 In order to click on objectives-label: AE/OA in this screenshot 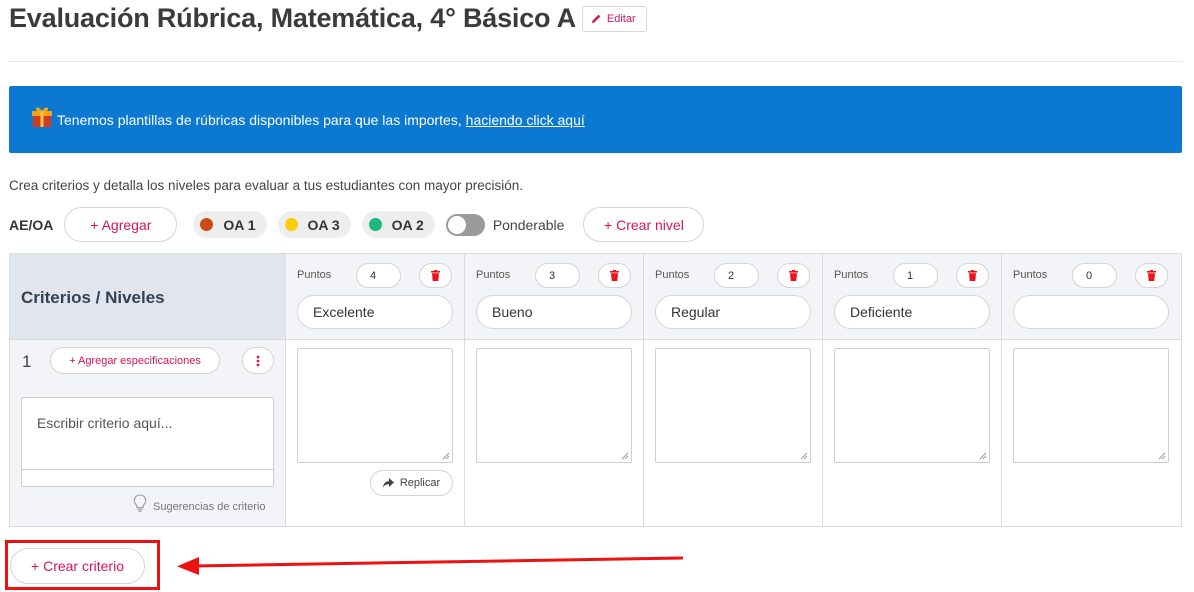, I will do `click(31, 224)`.